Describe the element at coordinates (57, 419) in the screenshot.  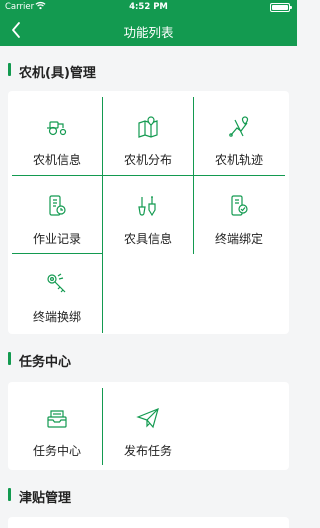
I see `inbox-icon` at that location.